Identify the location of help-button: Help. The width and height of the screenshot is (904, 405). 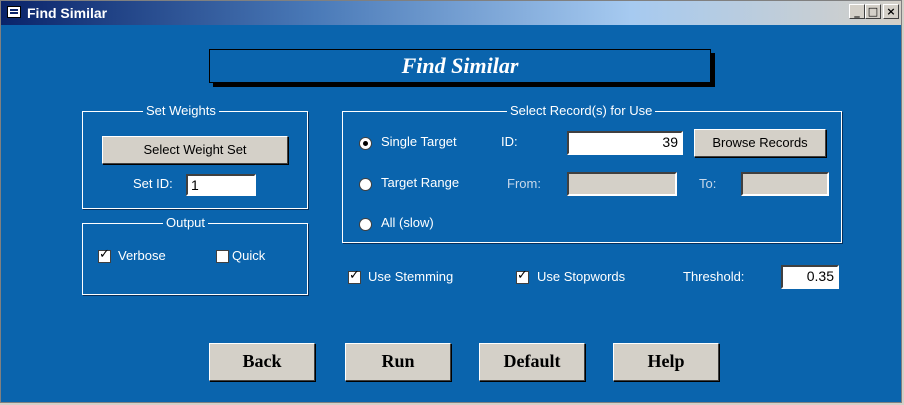
(666, 362).